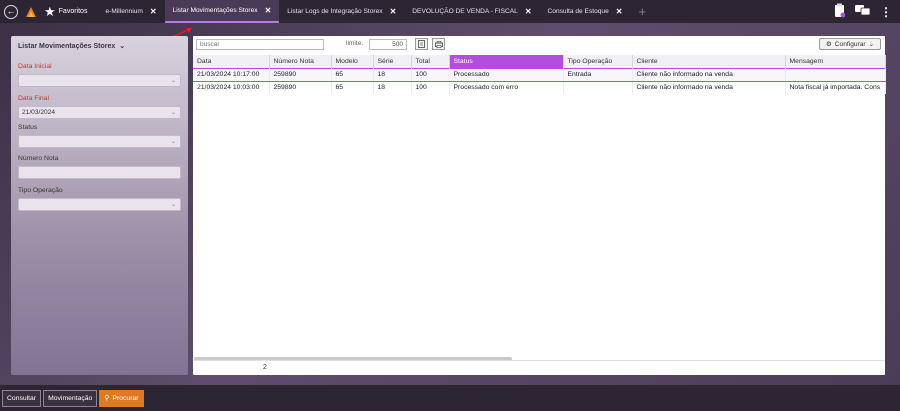 The width and height of the screenshot is (900, 411). Describe the element at coordinates (450, 398) in the screenshot. I see `bottom-bar: Consultar Movimentação ⚲ Procurar` at that location.